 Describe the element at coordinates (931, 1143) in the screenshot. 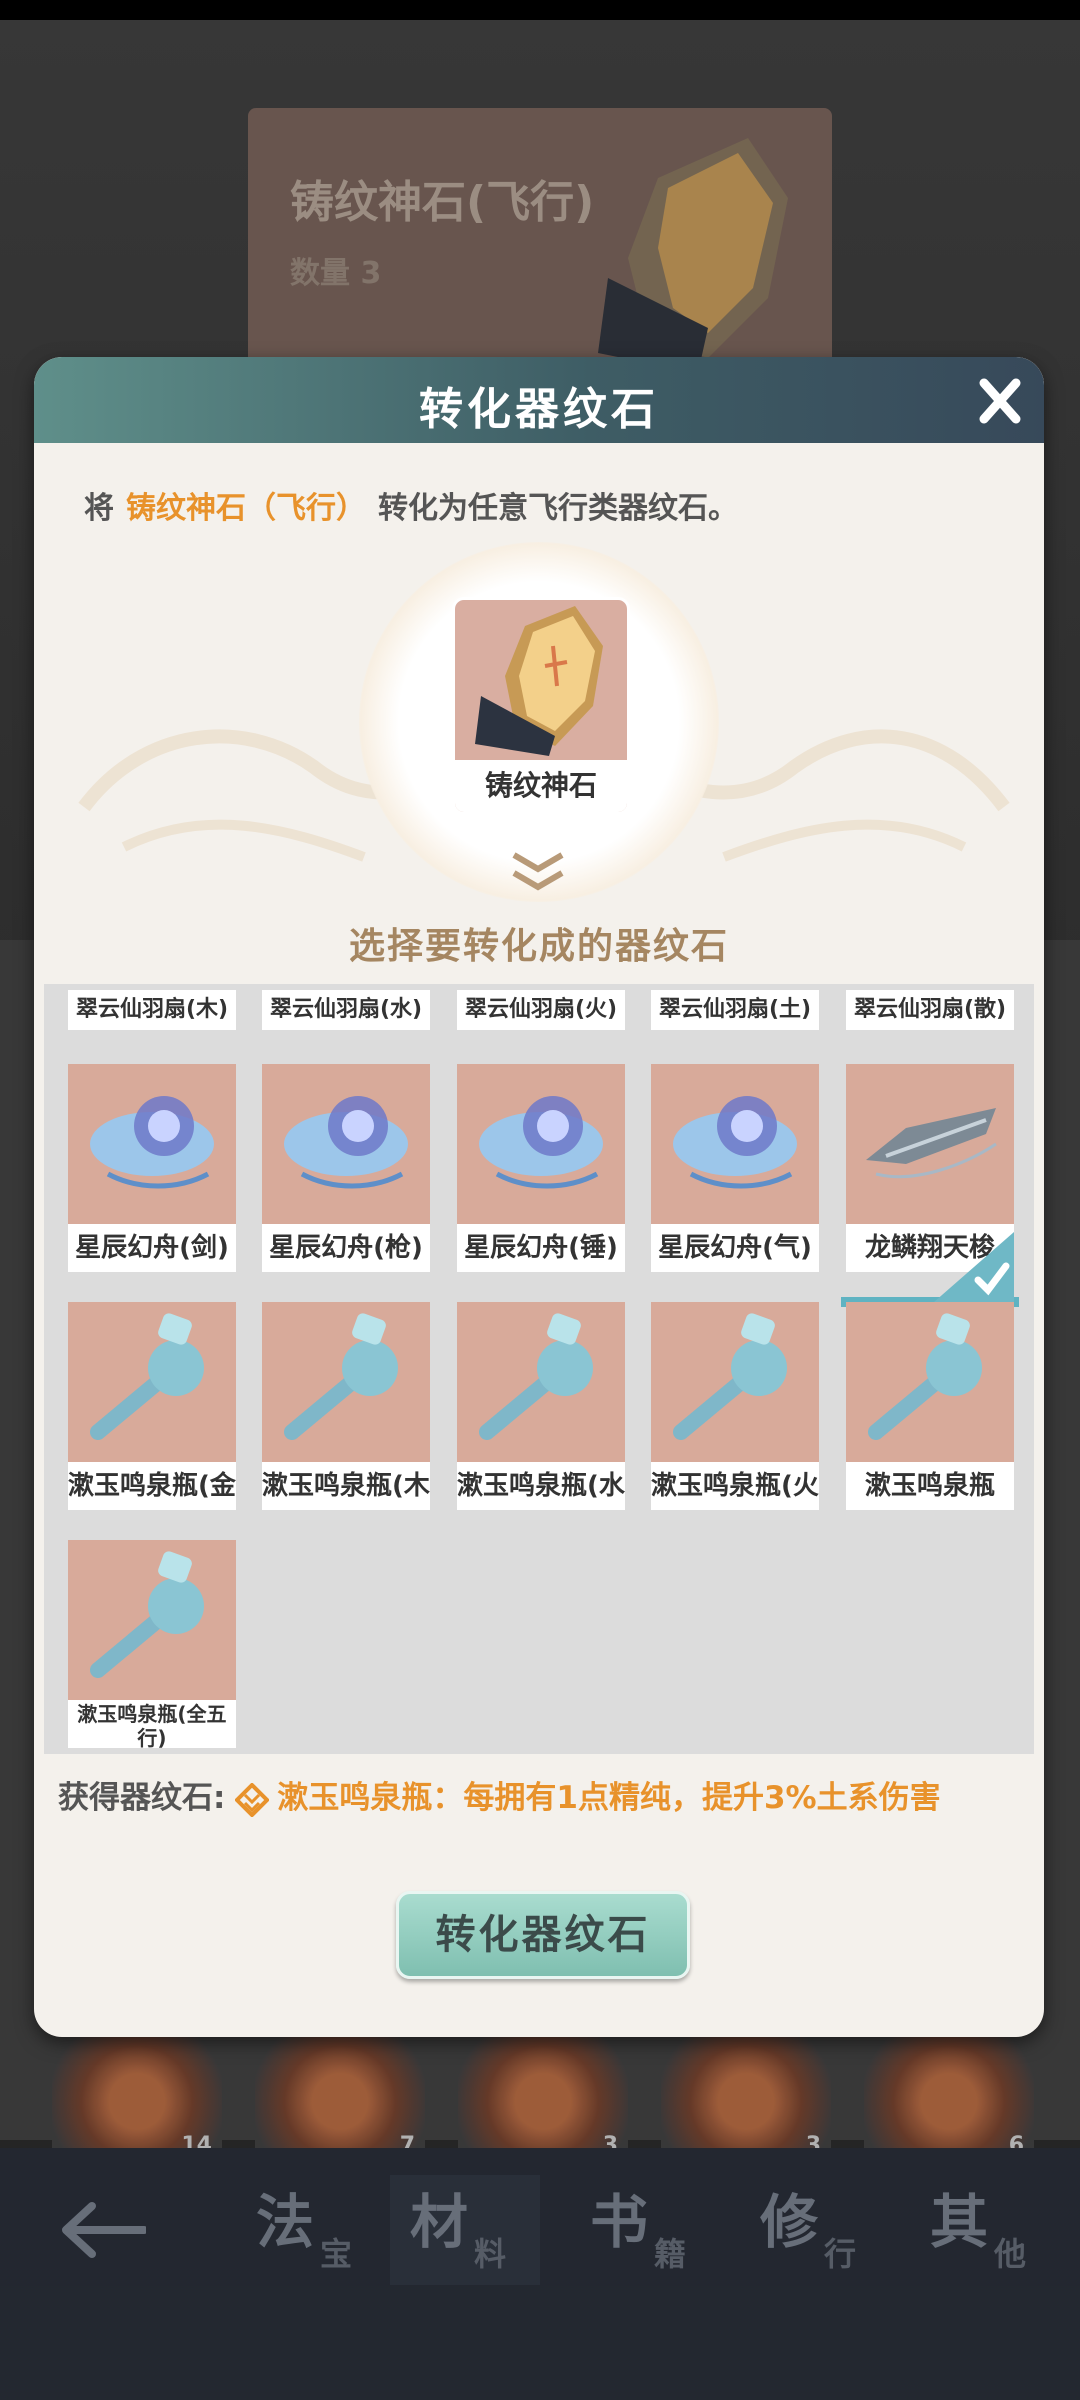

I see `dragon-shuttle-icon` at that location.